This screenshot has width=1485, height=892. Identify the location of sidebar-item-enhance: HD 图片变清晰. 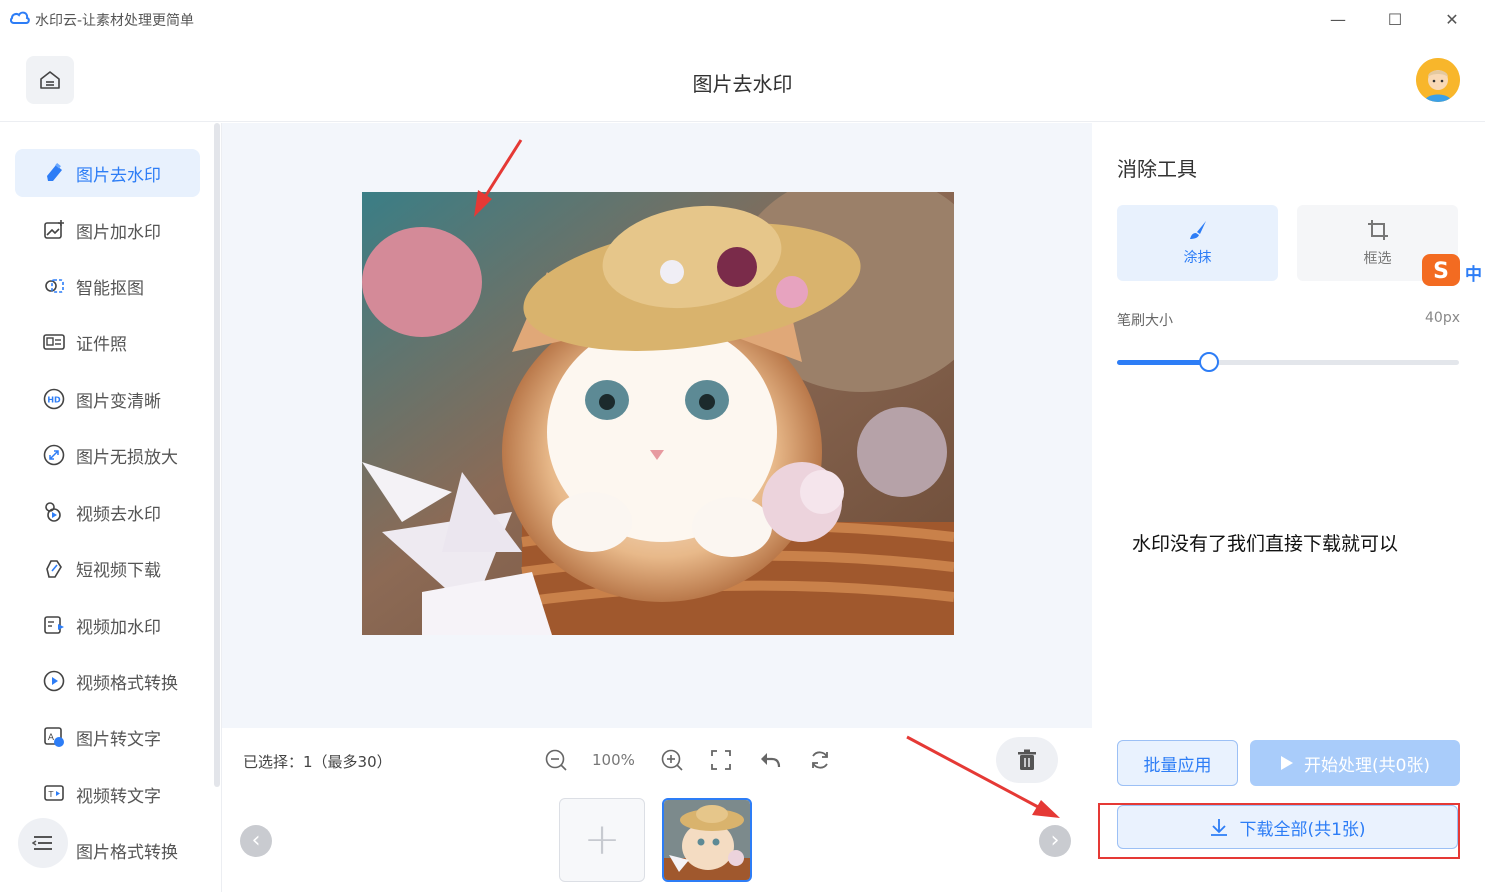
(107, 399).